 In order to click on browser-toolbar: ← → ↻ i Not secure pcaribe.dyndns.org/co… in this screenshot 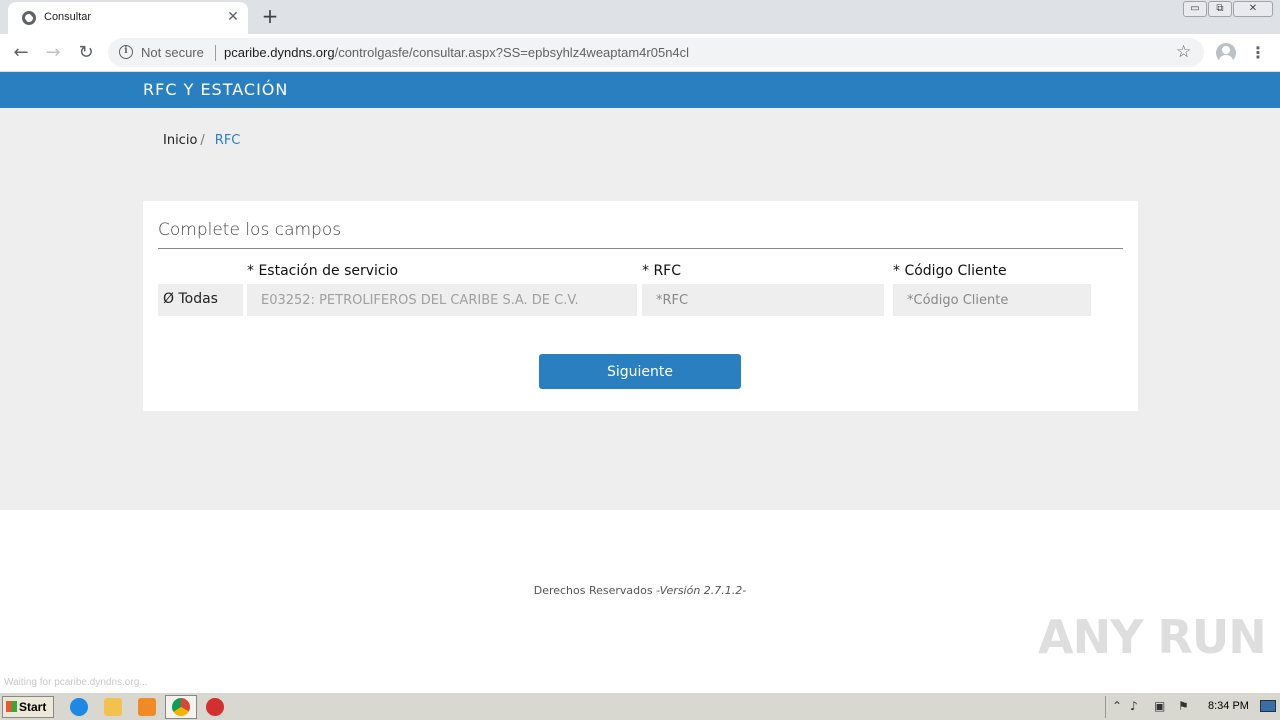, I will do `click(640, 53)`.